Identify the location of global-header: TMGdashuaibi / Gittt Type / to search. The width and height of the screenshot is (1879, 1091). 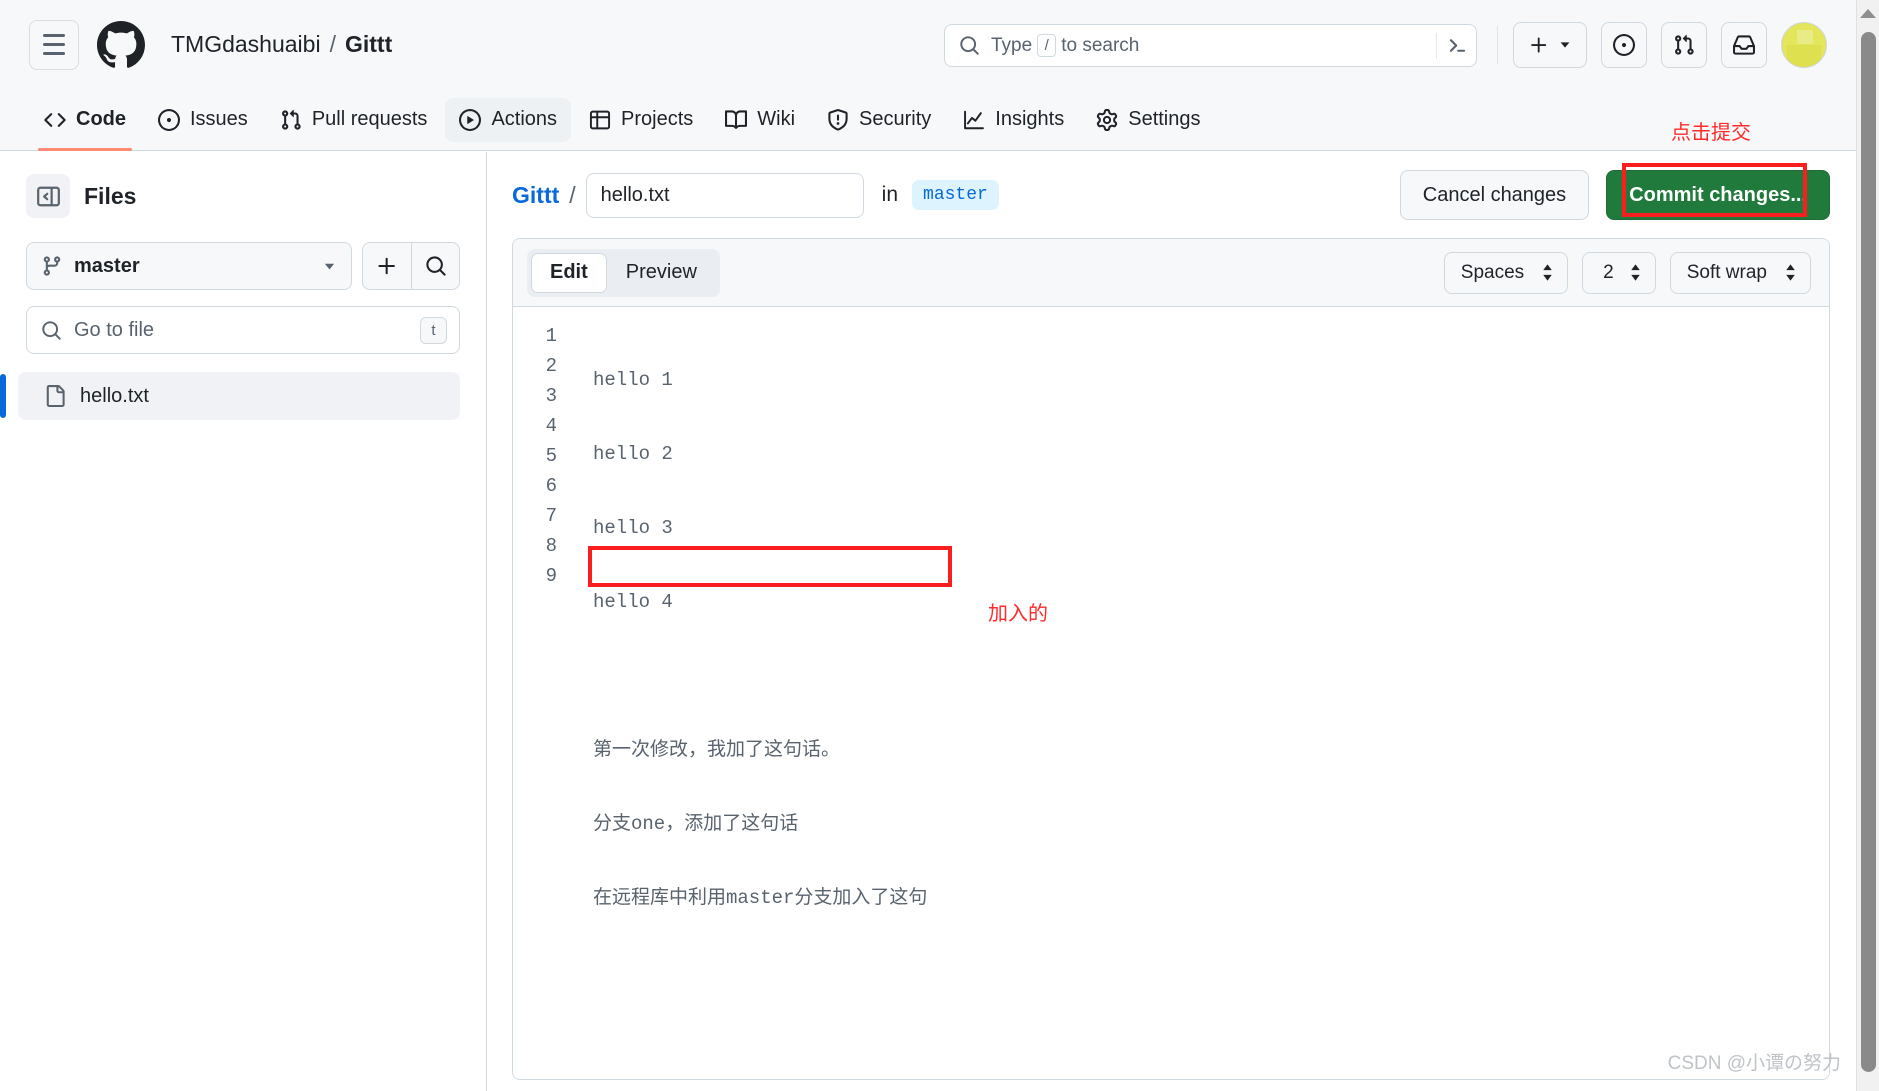
(928, 44).